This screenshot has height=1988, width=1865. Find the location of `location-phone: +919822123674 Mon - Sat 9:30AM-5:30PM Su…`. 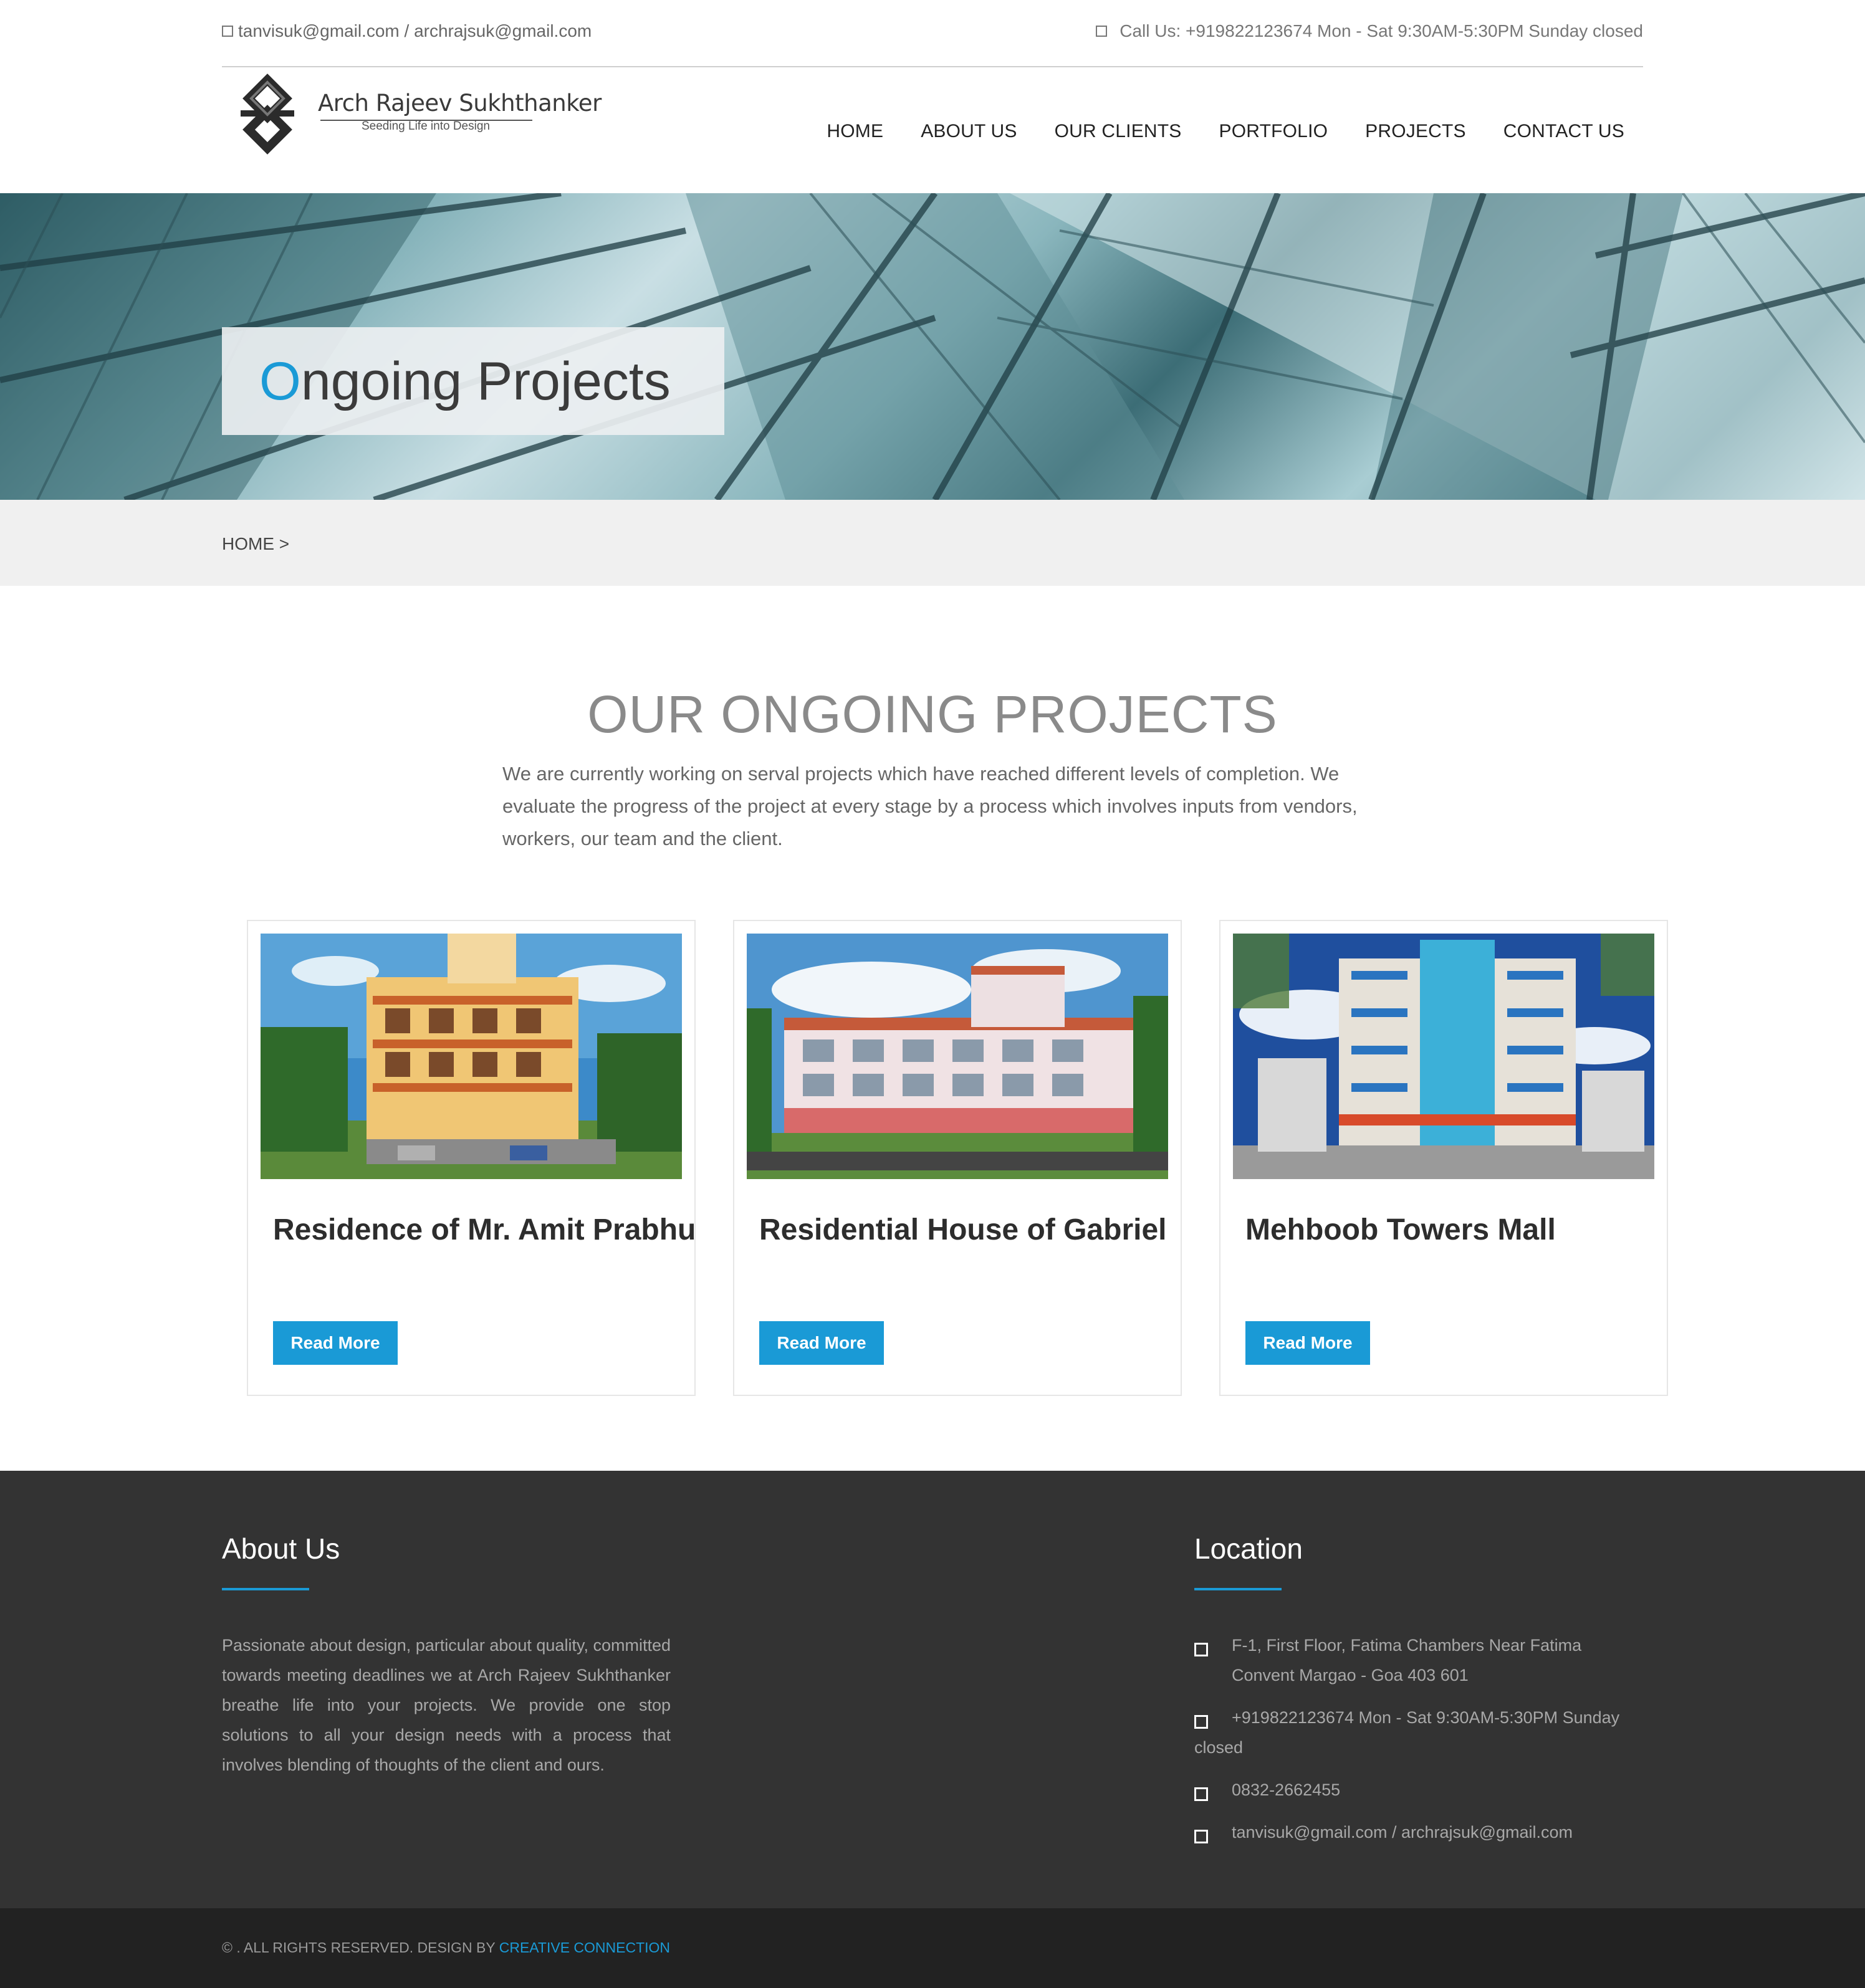

location-phone: +919822123674 Mon - Sat 9:30AM-5:30PM Su… is located at coordinates (1418, 1733).